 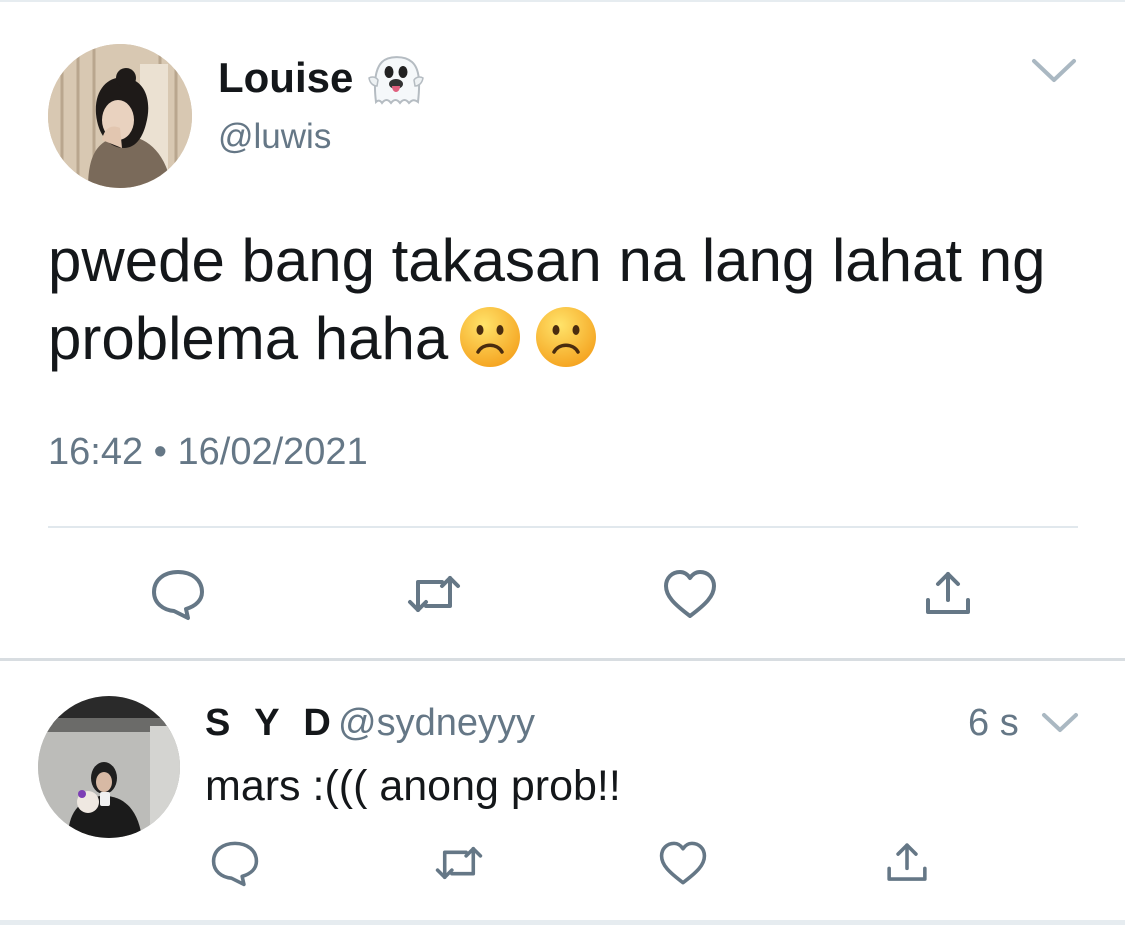 I want to click on bottom-divider, so click(x=562, y=922).